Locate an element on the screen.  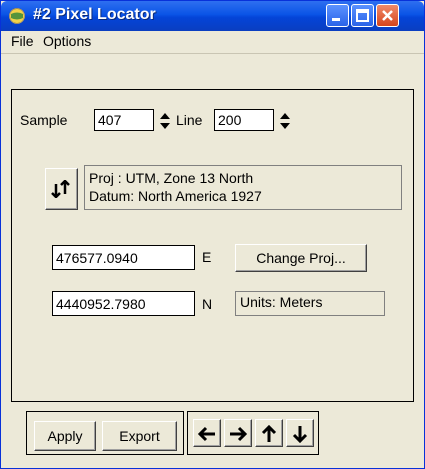
maximize-icon is located at coordinates (362, 15).